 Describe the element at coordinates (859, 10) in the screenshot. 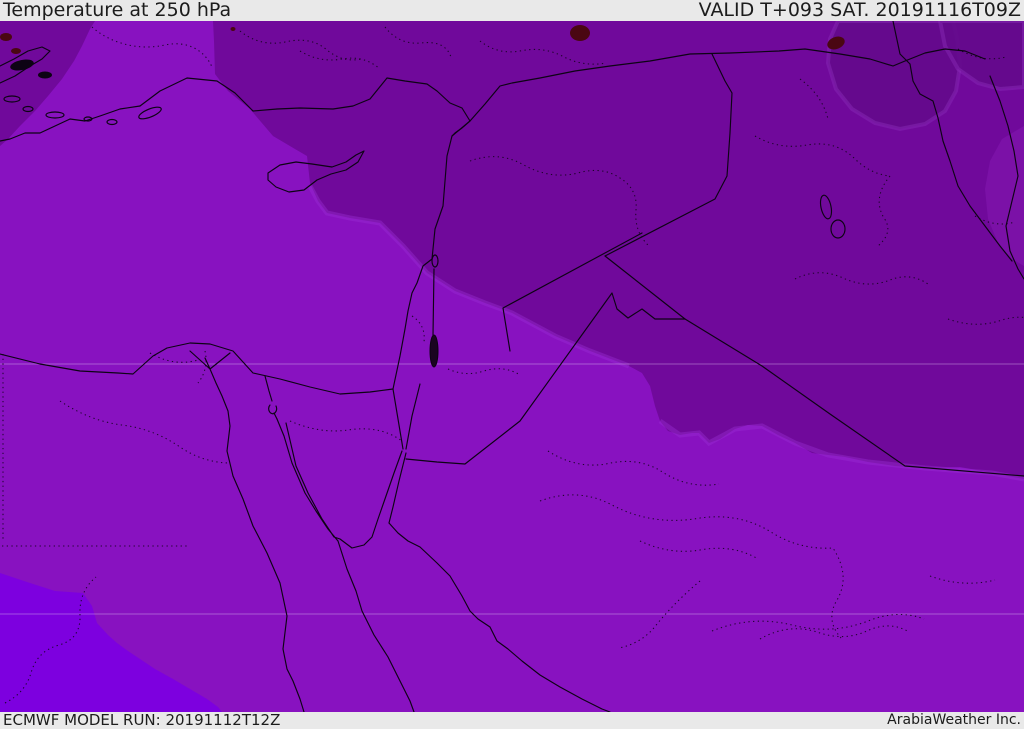

I see `valid-time-label: VALID T+093 SAT. 20191116T09Z` at that location.